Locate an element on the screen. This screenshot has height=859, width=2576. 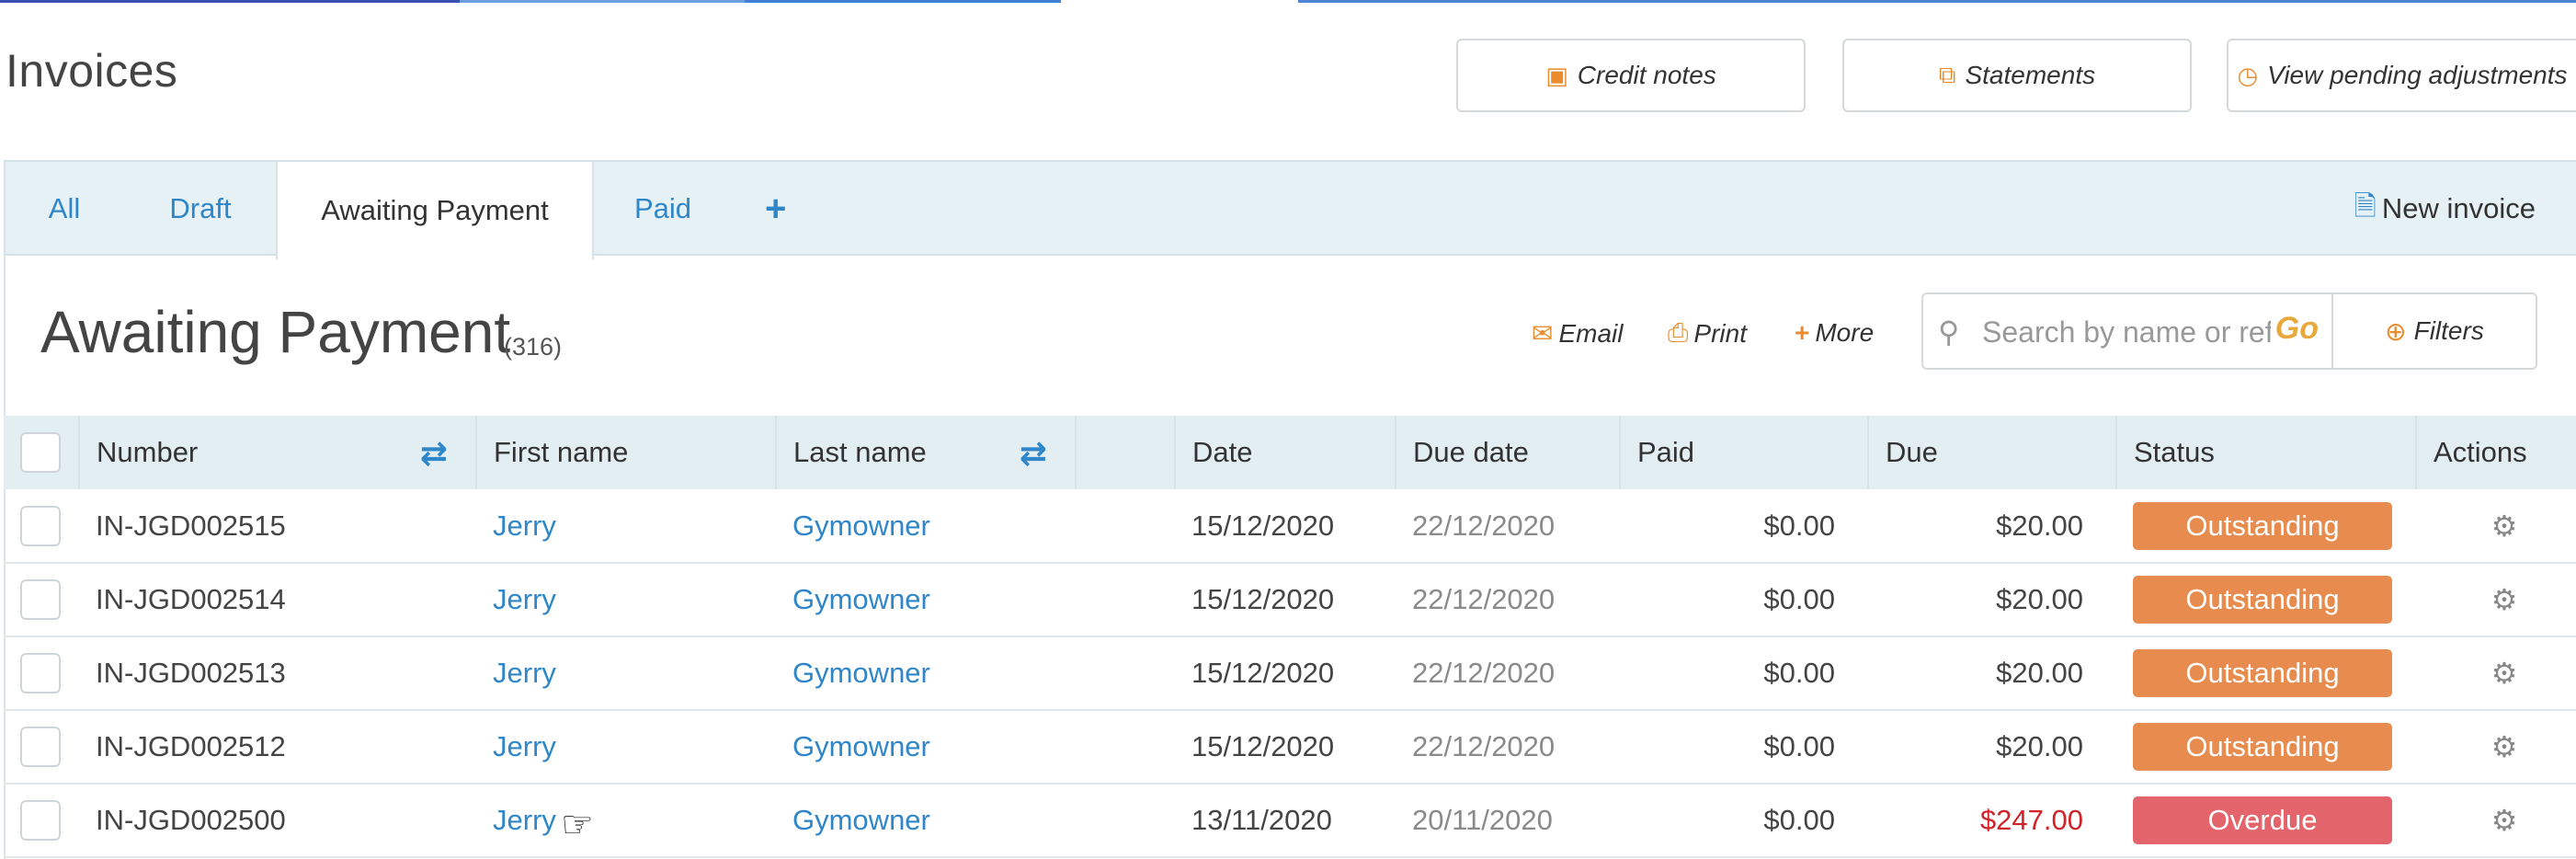
search-box: ⚲ Go is located at coordinates (2127, 331).